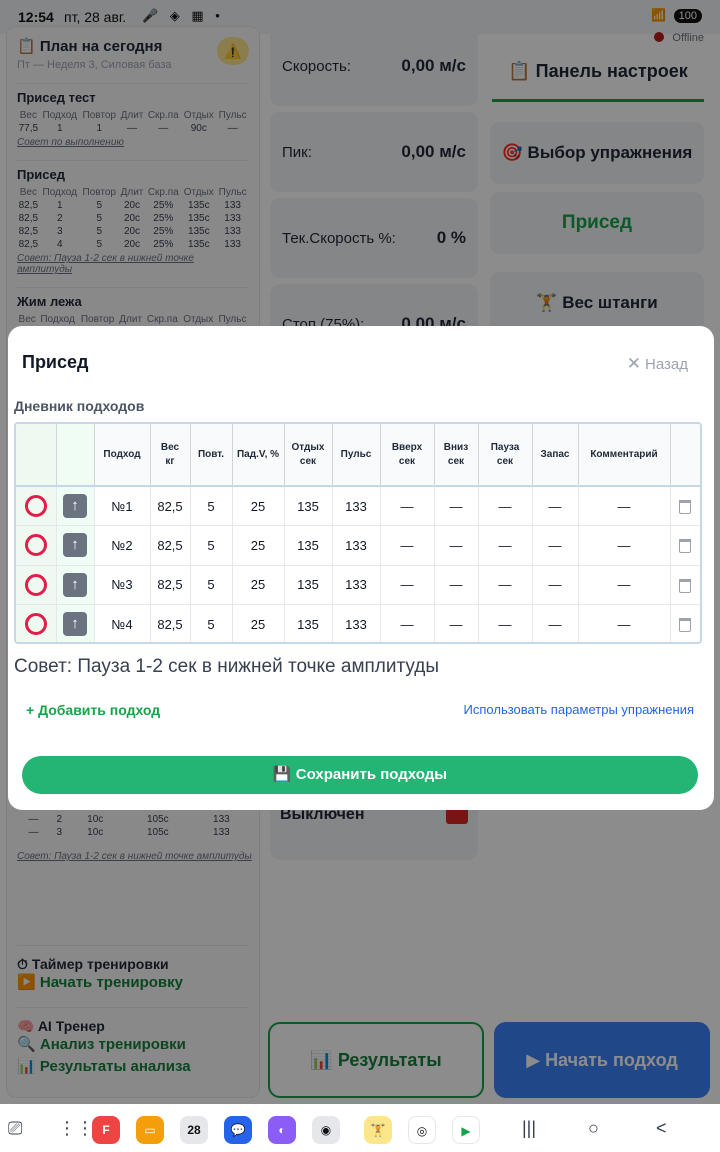 This screenshot has width=720, height=1152. I want to click on camera-app-icon: ◉, so click(326, 1130).